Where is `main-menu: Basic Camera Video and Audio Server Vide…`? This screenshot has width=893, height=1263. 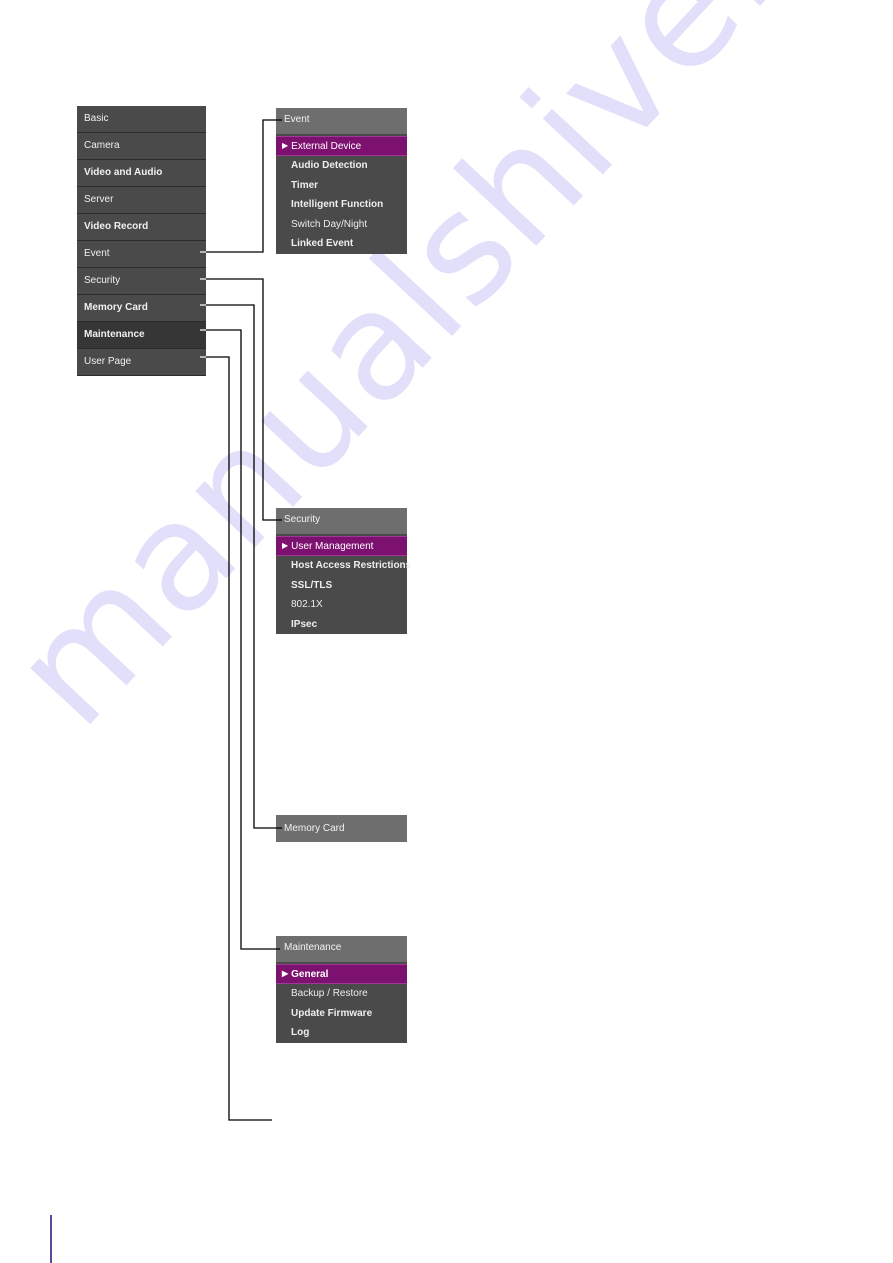 main-menu: Basic Camera Video and Audio Server Vide… is located at coordinates (141, 241).